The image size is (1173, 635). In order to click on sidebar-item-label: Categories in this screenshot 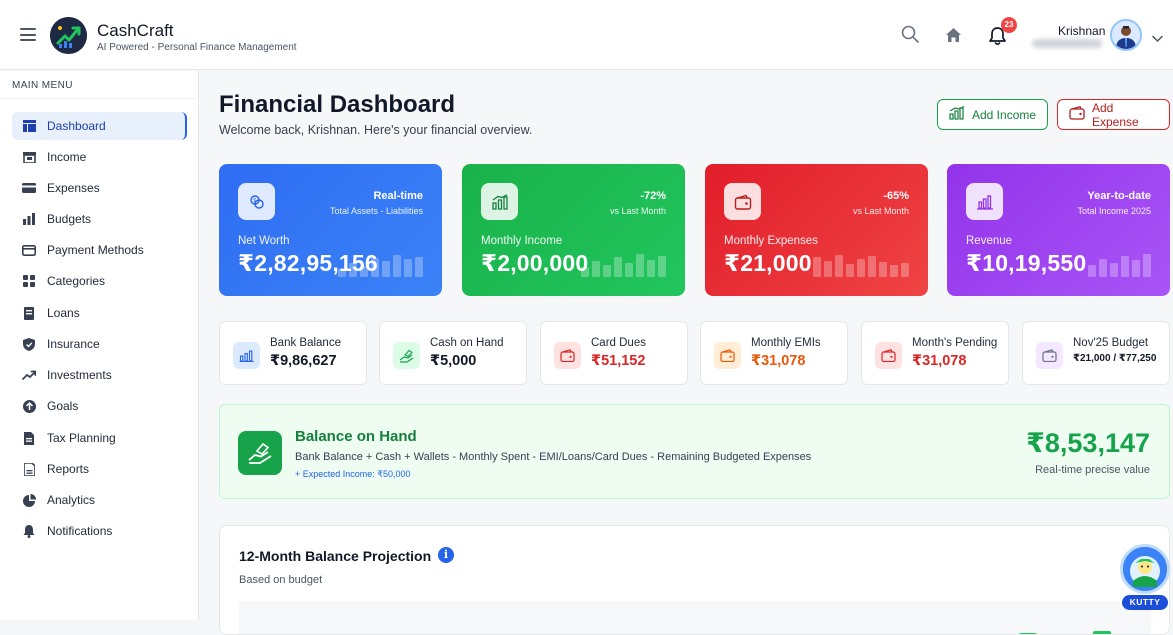, I will do `click(76, 281)`.